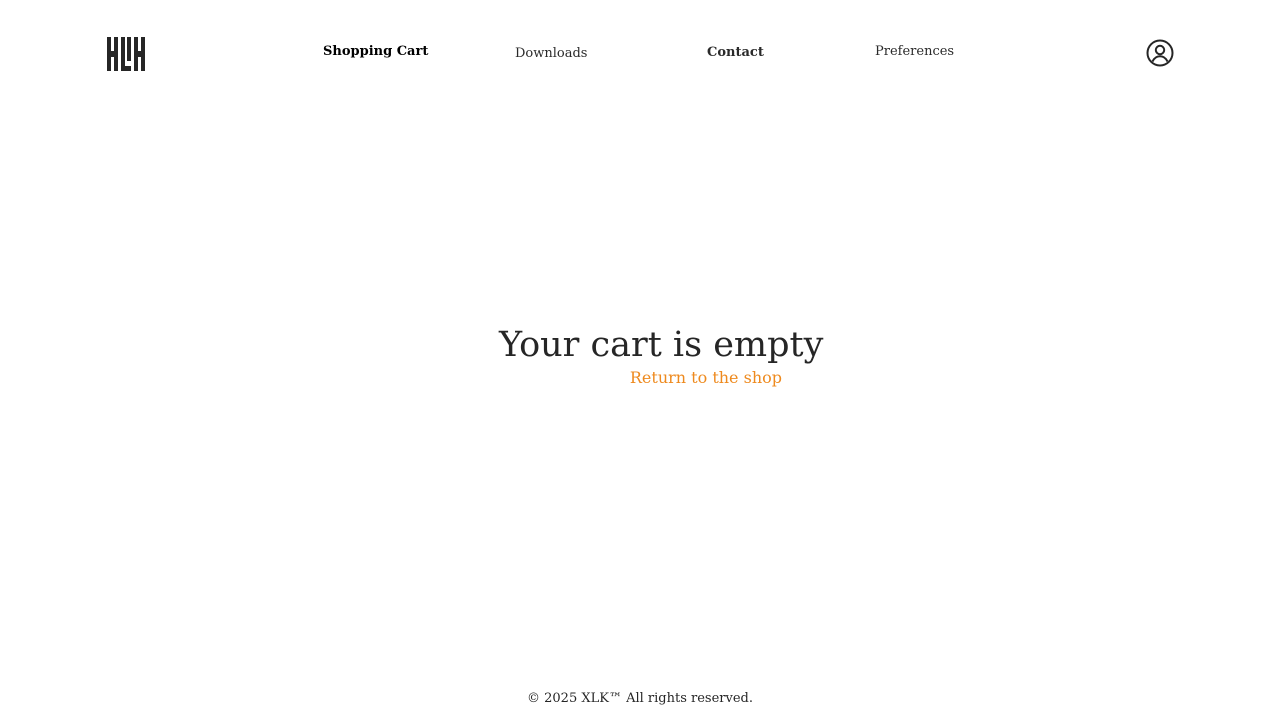 This screenshot has height=720, width=1280. Describe the element at coordinates (914, 52) in the screenshot. I see `nav-preferences: Preferences` at that location.